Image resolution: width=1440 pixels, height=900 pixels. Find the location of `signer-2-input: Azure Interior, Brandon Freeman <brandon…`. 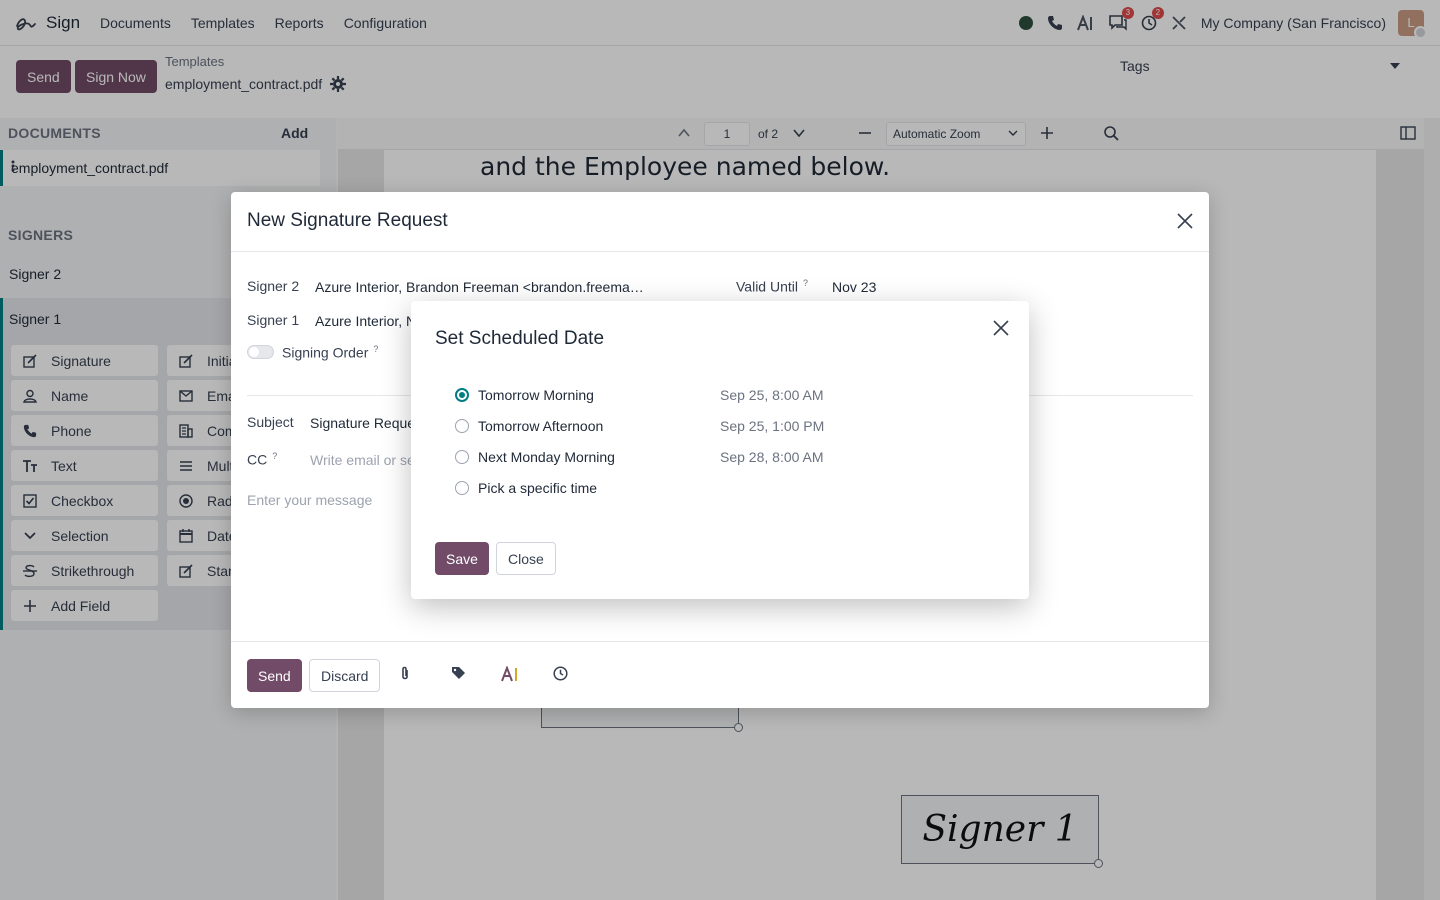

signer-2-input: Azure Interior, Brandon Freeman <brandon… is located at coordinates (479, 287).